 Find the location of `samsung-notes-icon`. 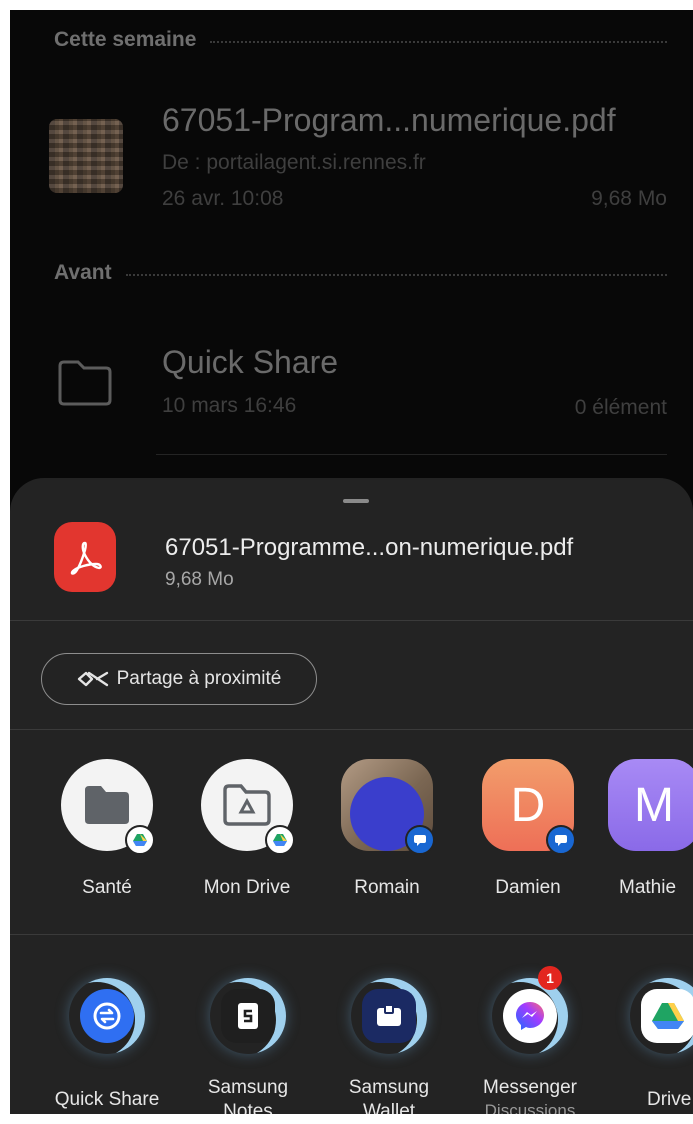

samsung-notes-icon is located at coordinates (248, 1016).